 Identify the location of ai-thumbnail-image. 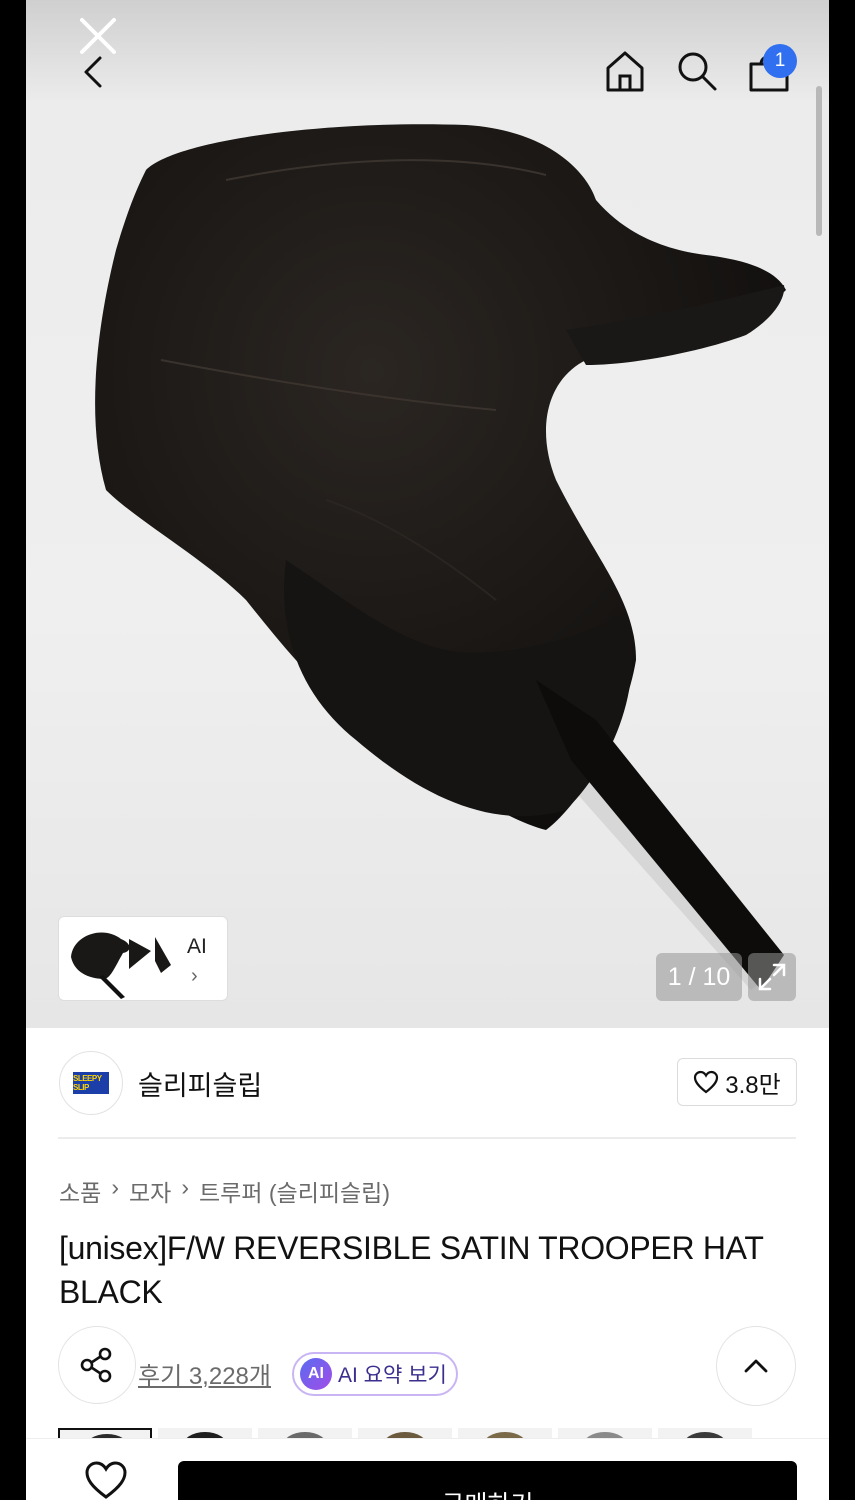
(121, 965).